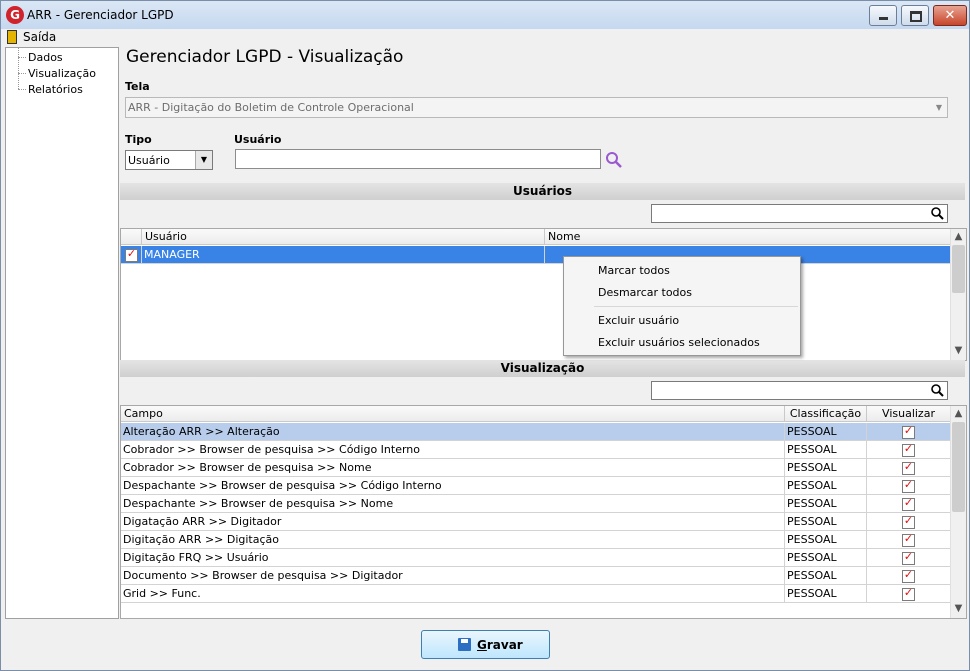 The image size is (970, 671). Describe the element at coordinates (826, 414) in the screenshot. I see `column-header-classificacao: Classificação` at that location.